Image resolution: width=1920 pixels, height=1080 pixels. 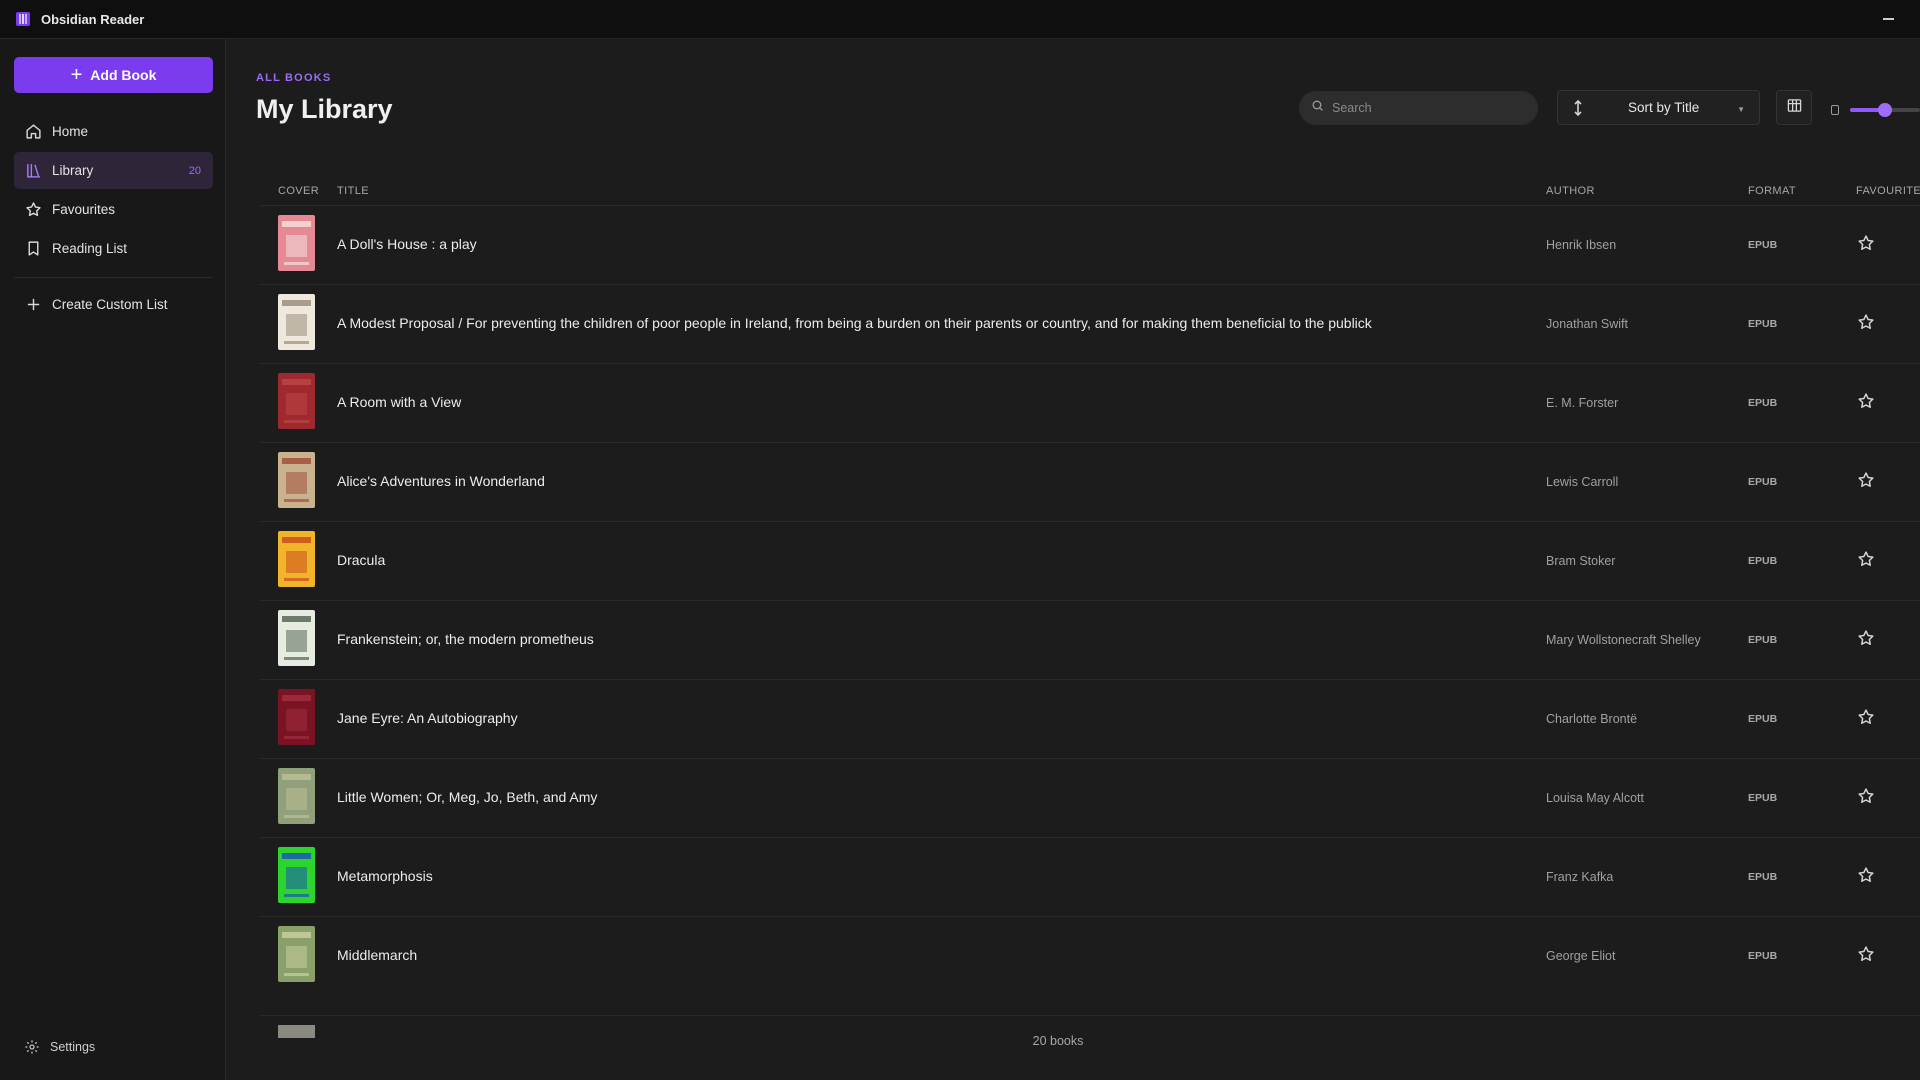 I want to click on book-title: A Doll's House : a play, so click(x=407, y=244).